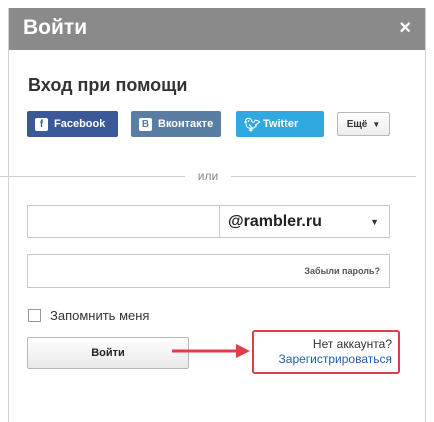 The height and width of the screenshot is (422, 434). What do you see at coordinates (108, 85) in the screenshot?
I see `login-with-heading: Вход при помощи` at bounding box center [108, 85].